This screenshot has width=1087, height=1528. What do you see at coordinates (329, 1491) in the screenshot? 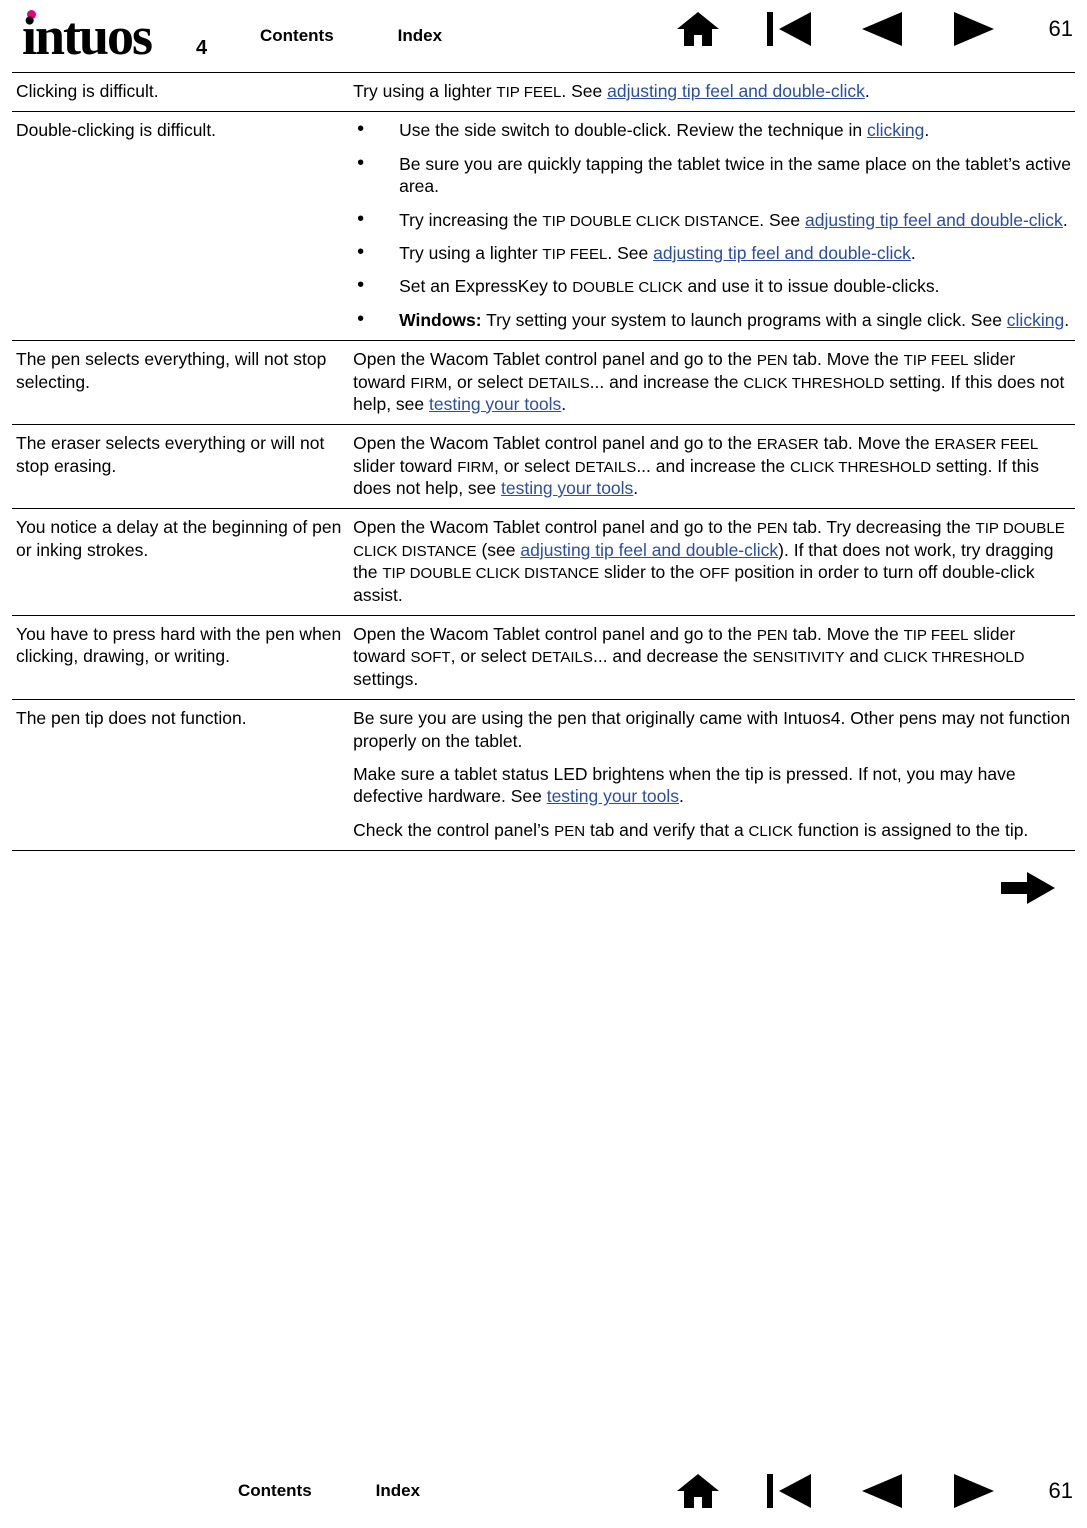
I see `footer-nav: Contents Index` at bounding box center [329, 1491].